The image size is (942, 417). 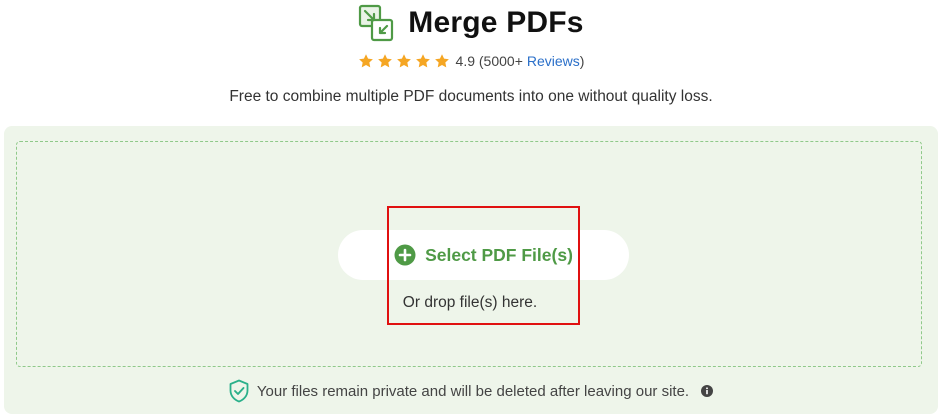 What do you see at coordinates (707, 391) in the screenshot?
I see `info-icon` at bounding box center [707, 391].